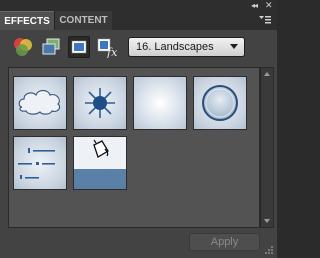 This screenshot has height=258, width=320. What do you see at coordinates (267, 221) in the screenshot?
I see `scroll-down-icon` at bounding box center [267, 221].